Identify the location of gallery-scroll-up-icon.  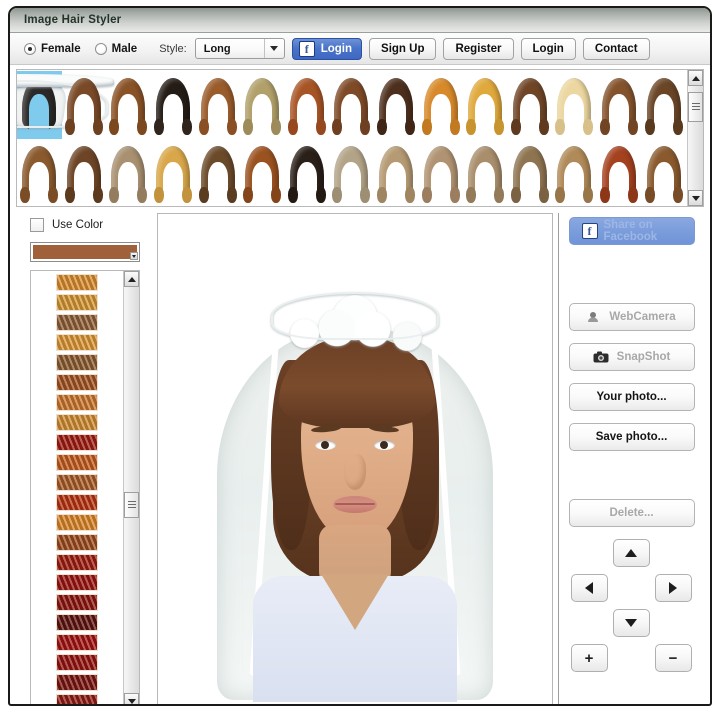
(695, 78).